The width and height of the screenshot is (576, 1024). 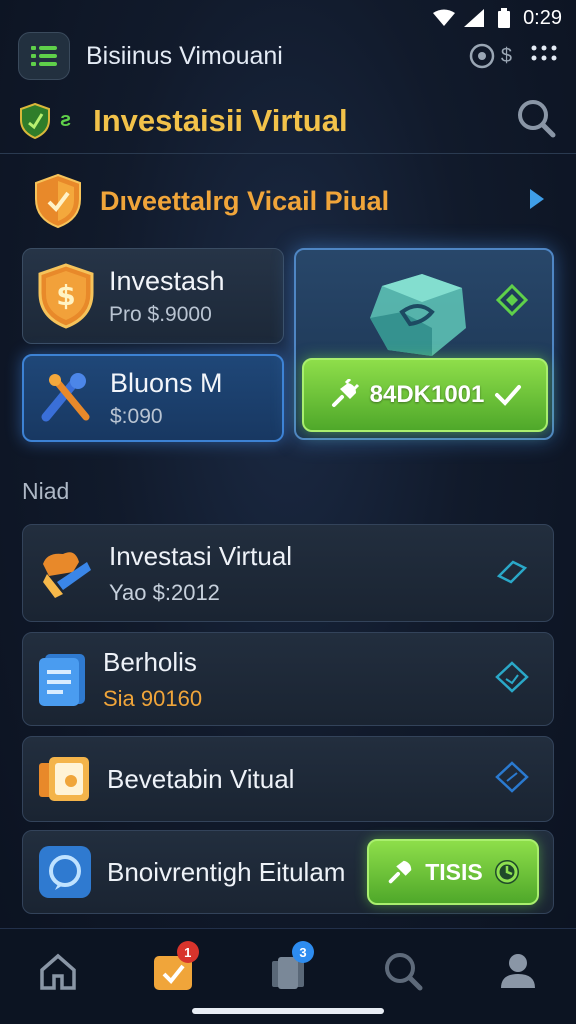 I want to click on nav-search, so click(x=403, y=971).